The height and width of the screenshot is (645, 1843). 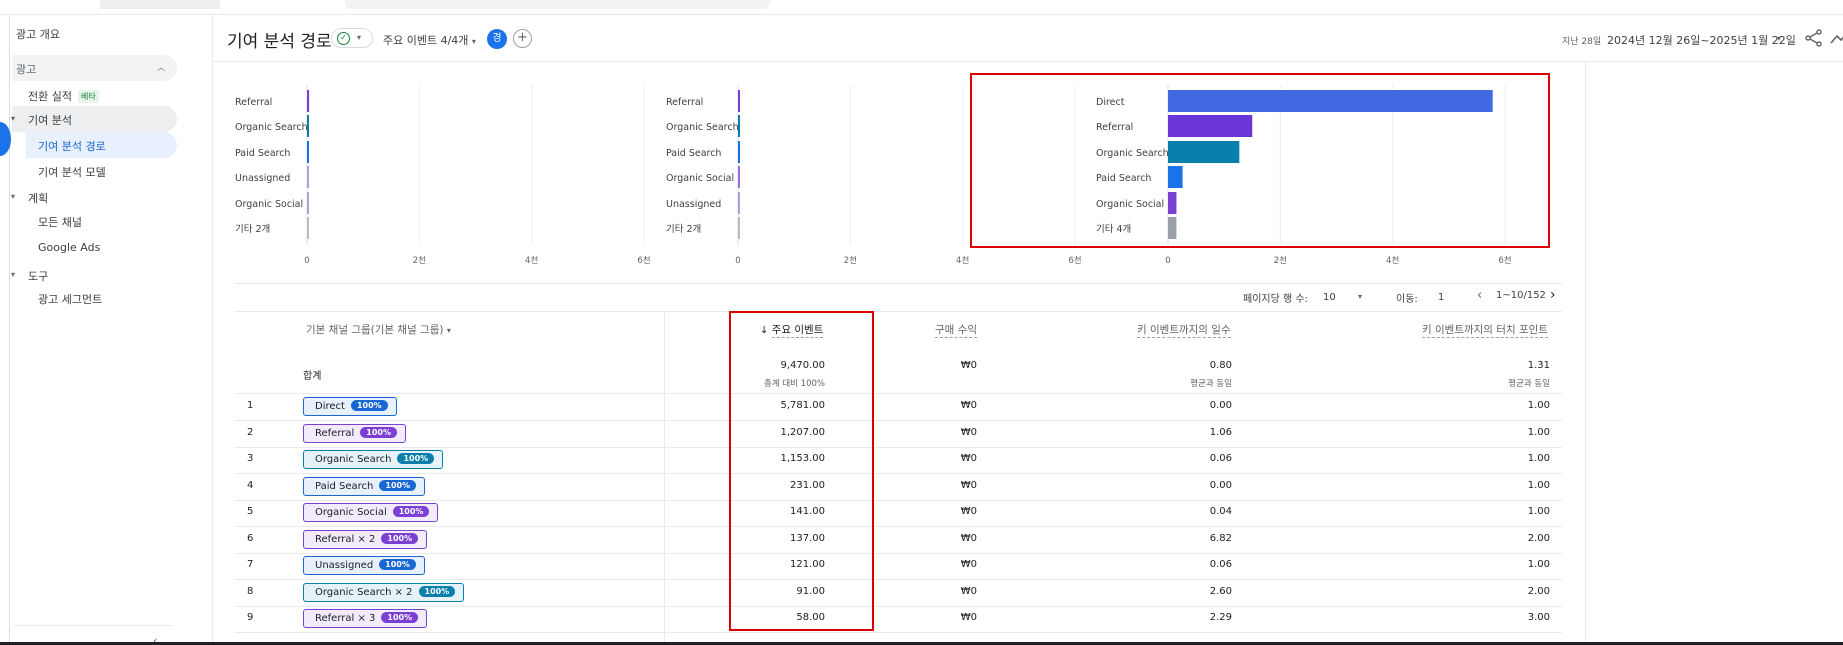 What do you see at coordinates (1280, 260) in the screenshot?
I see `axis-tick-label: 2천` at bounding box center [1280, 260].